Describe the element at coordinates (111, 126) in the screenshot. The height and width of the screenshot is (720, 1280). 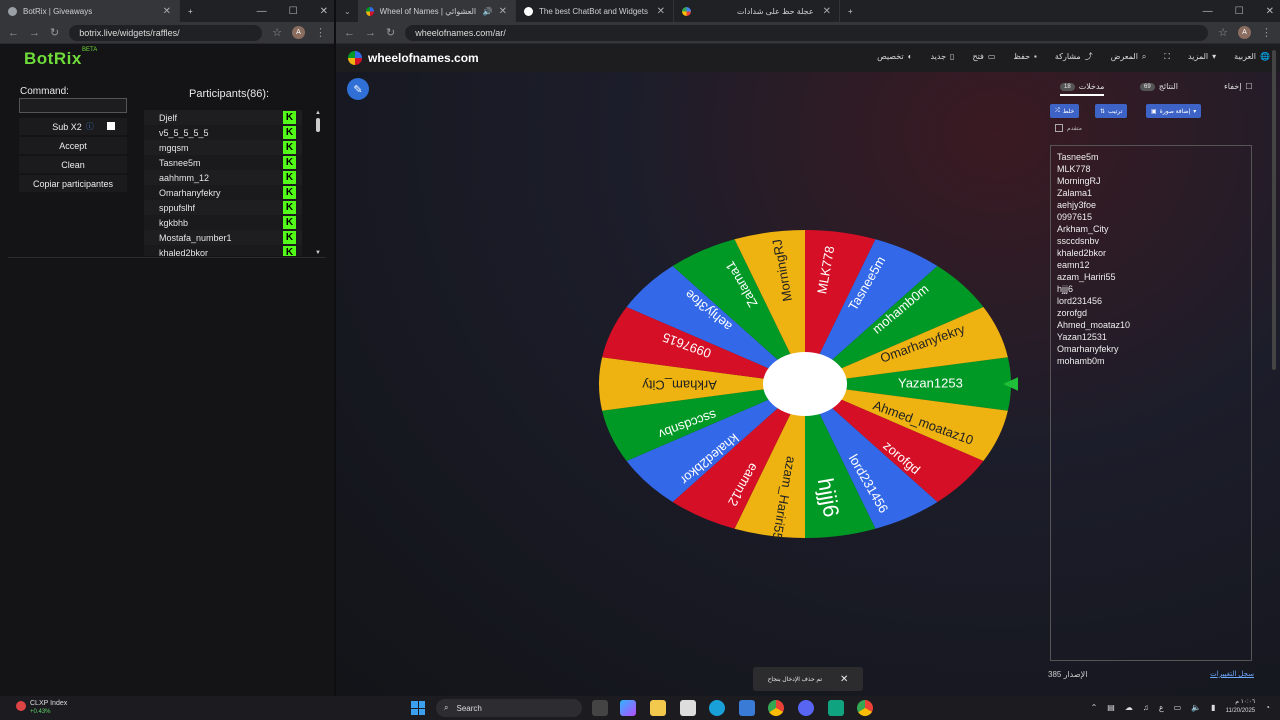
I see `sub-x2-checkbox` at that location.